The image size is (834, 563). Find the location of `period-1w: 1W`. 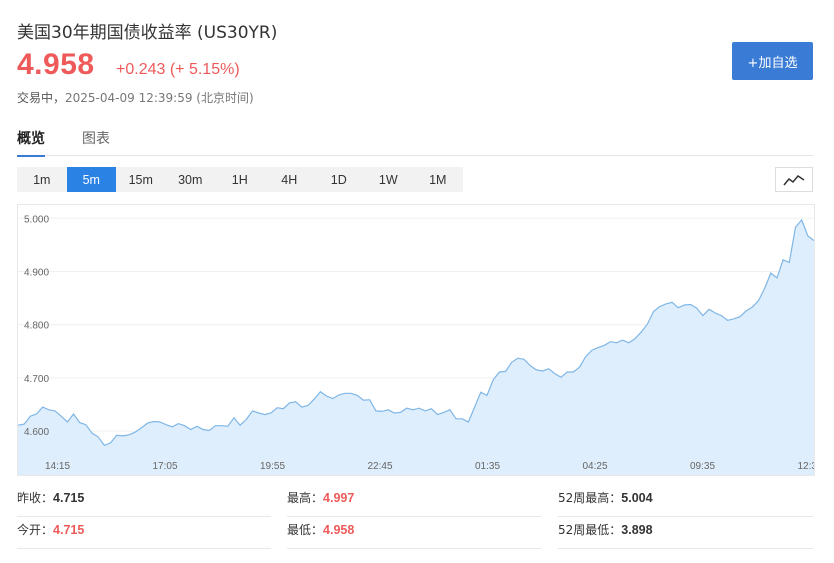

period-1w: 1W is located at coordinates (389, 179).